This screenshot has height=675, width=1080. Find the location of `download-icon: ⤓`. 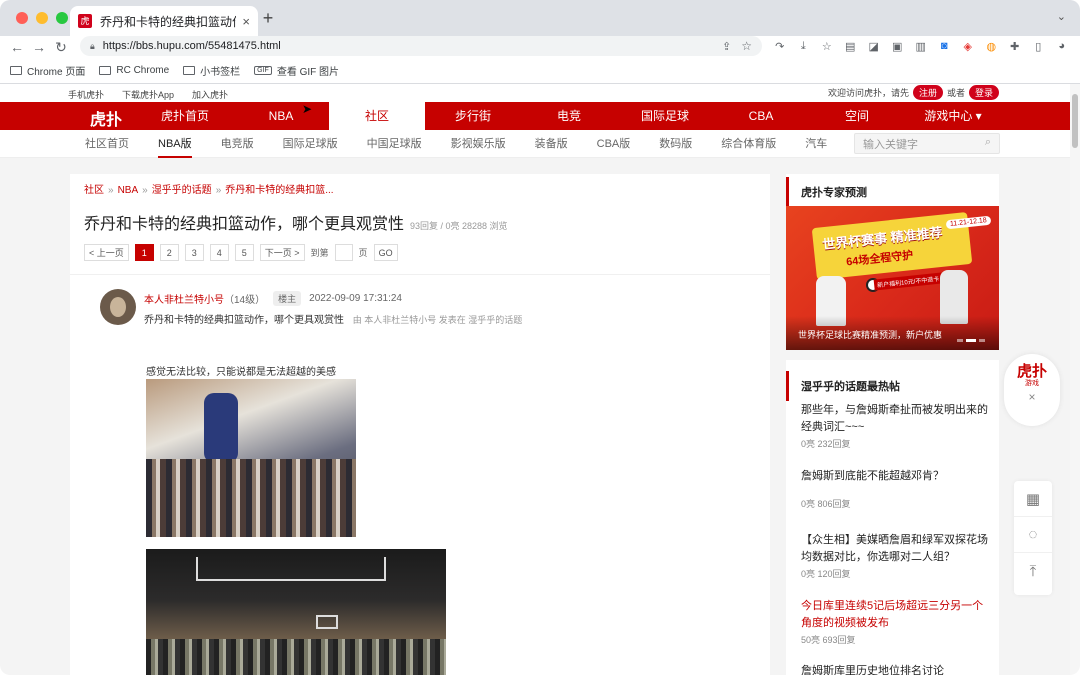

download-icon: ⤓ is located at coordinates (804, 46).